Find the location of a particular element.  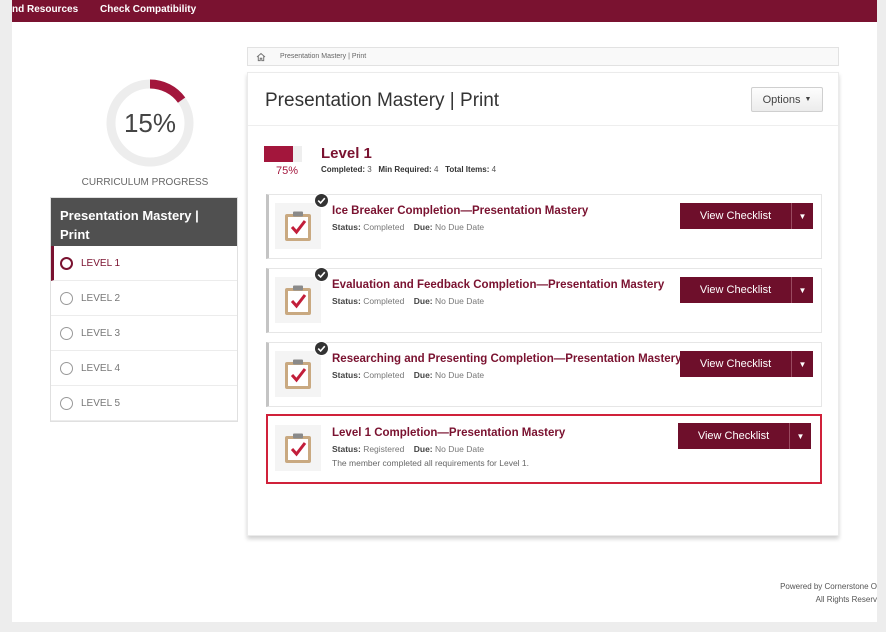

window-frame-bottom is located at coordinates (443, 627).